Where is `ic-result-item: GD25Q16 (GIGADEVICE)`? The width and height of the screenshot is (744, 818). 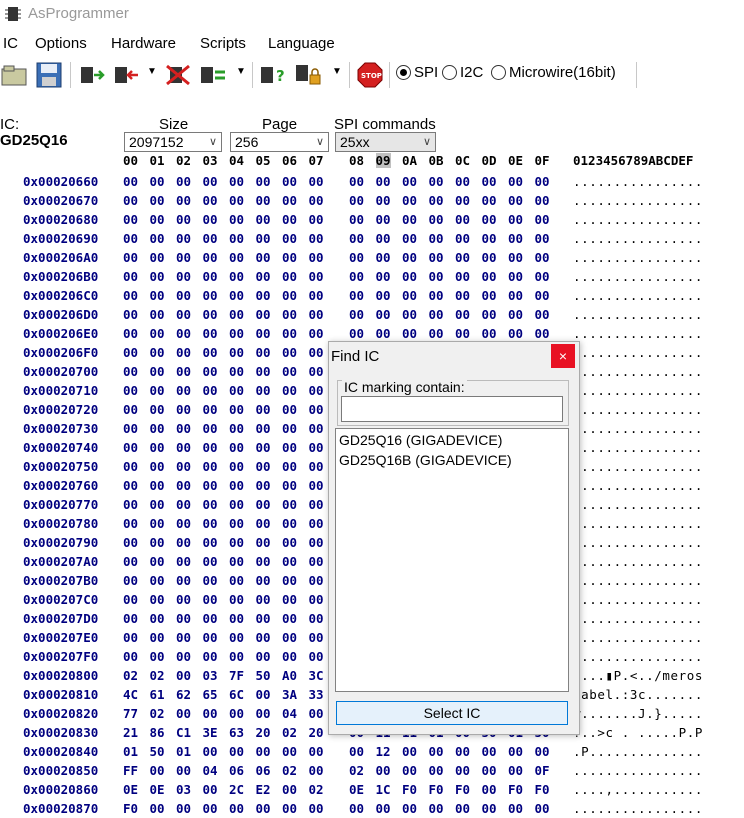 ic-result-item: GD25Q16 (GIGADEVICE) is located at coordinates (420, 440).